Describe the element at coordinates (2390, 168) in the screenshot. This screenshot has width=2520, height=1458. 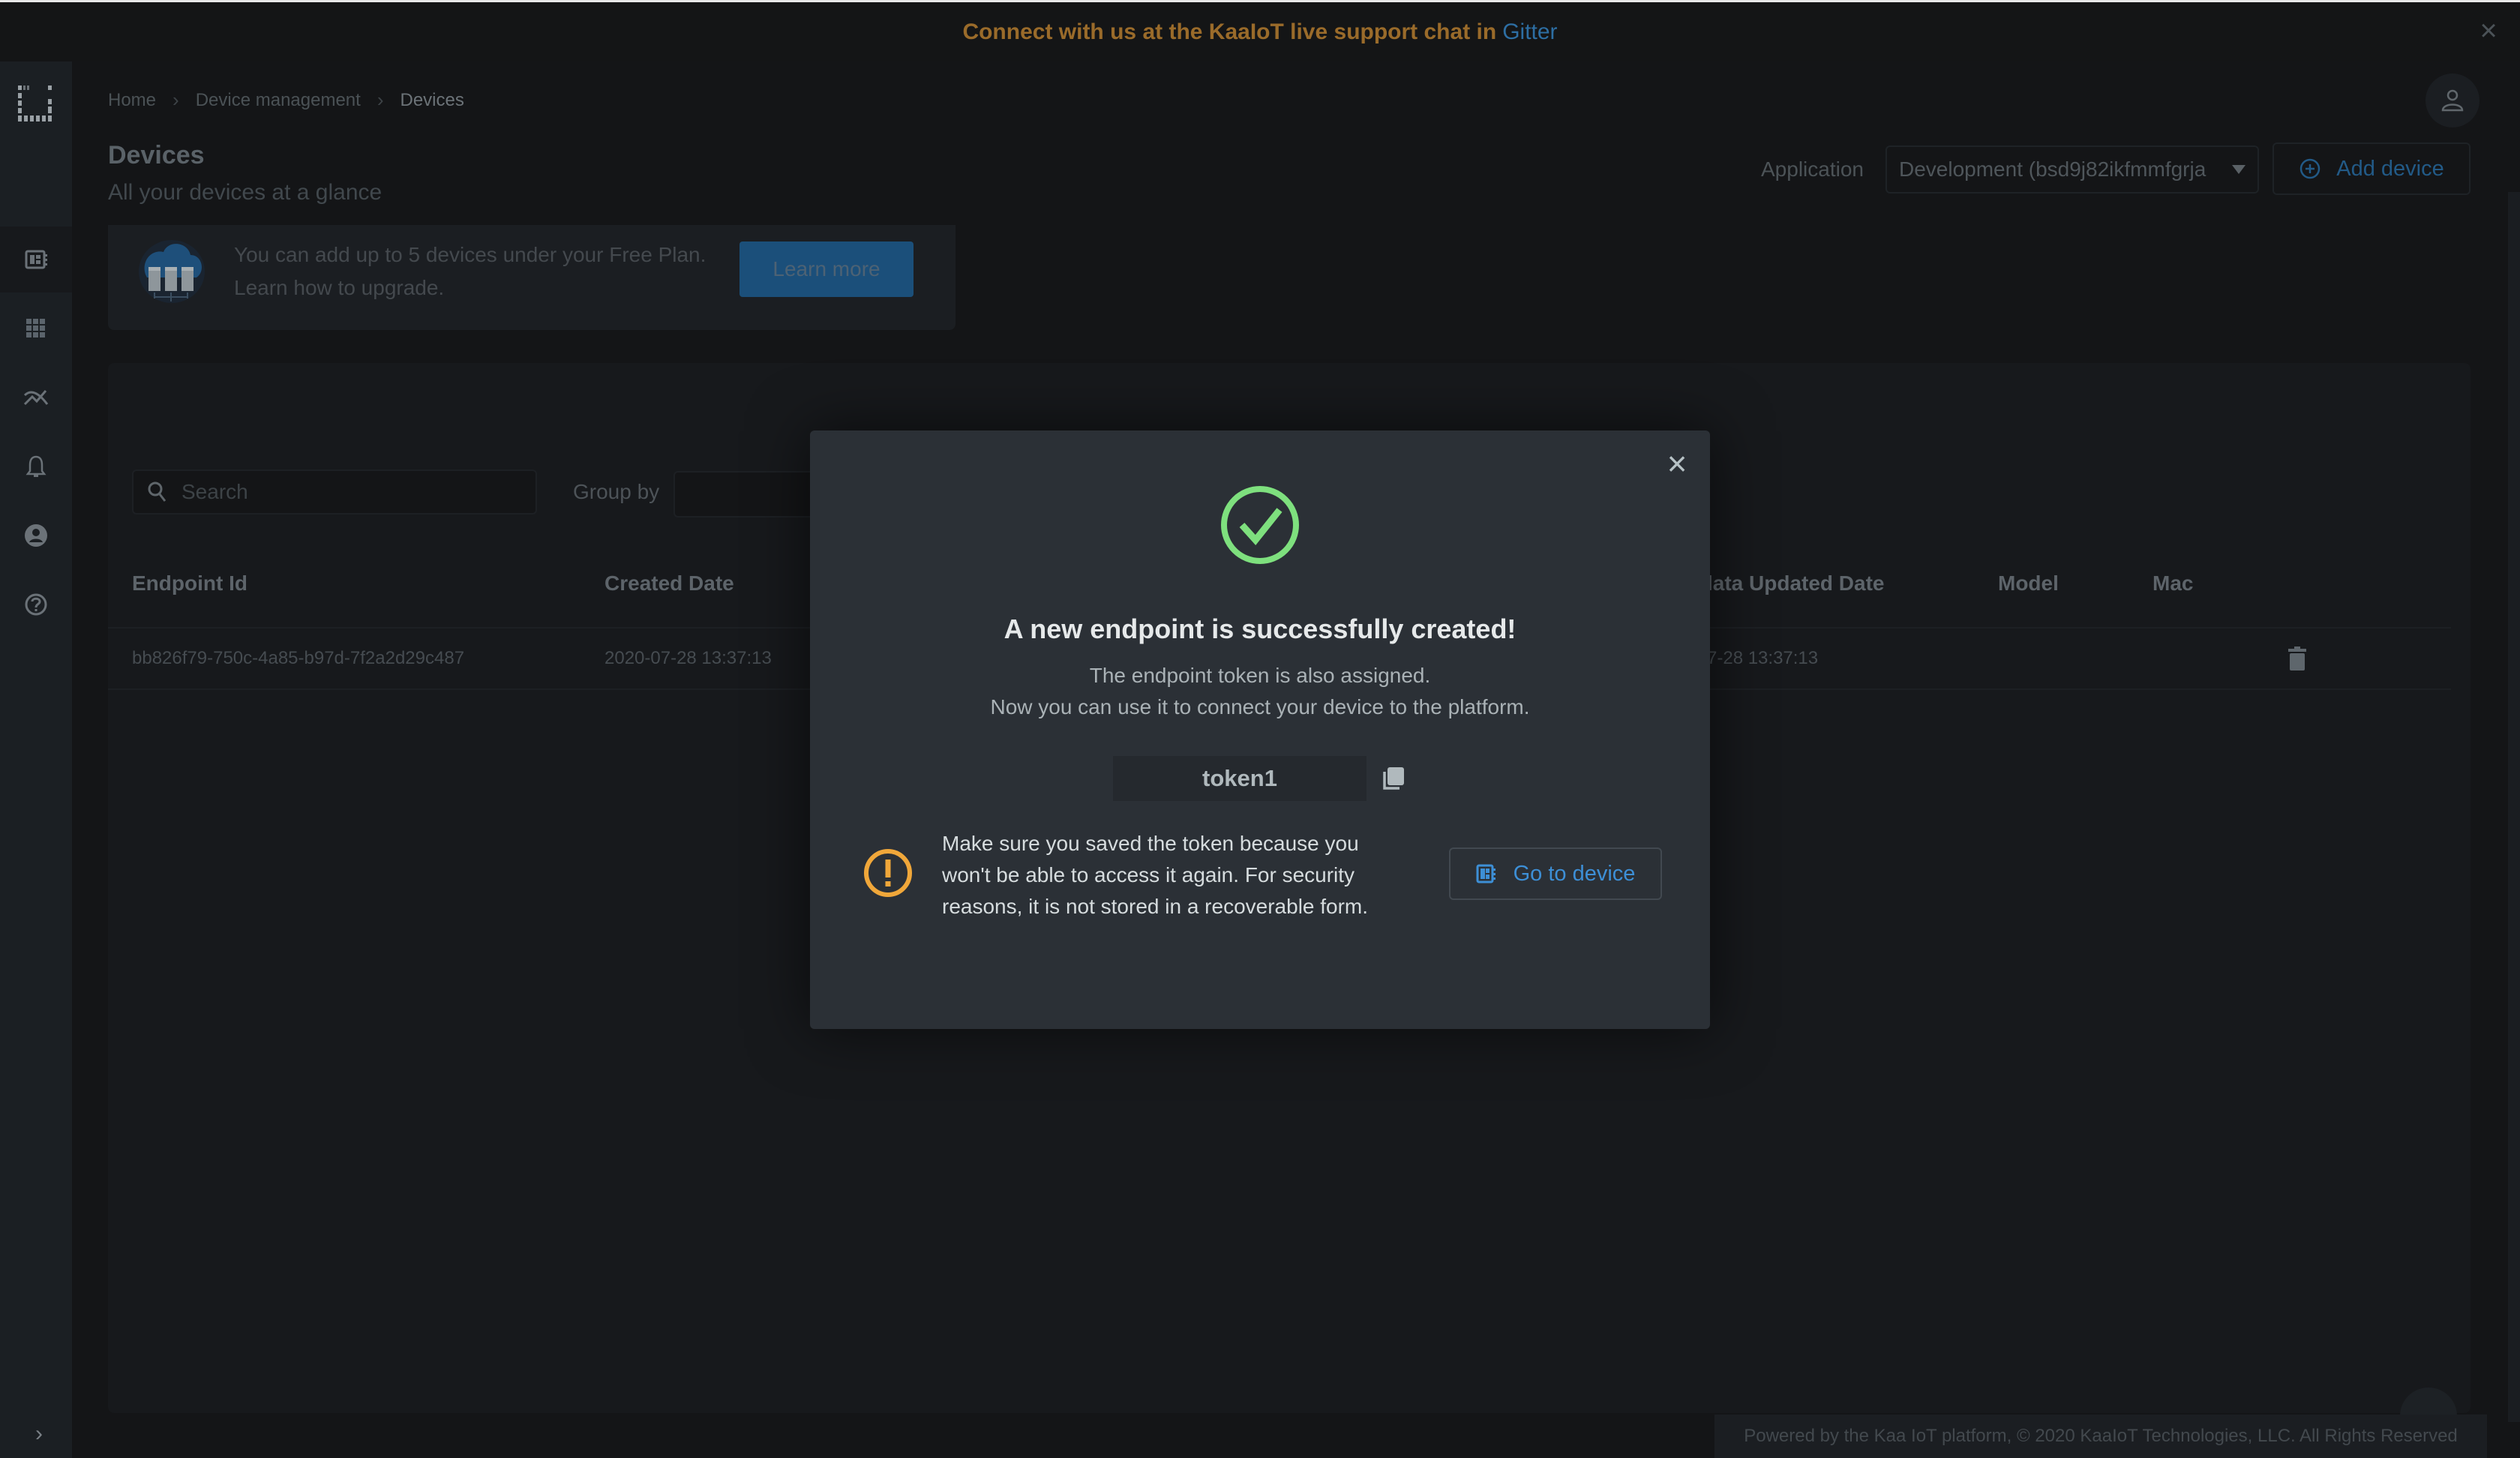
I see `add-device-label: Add device` at that location.